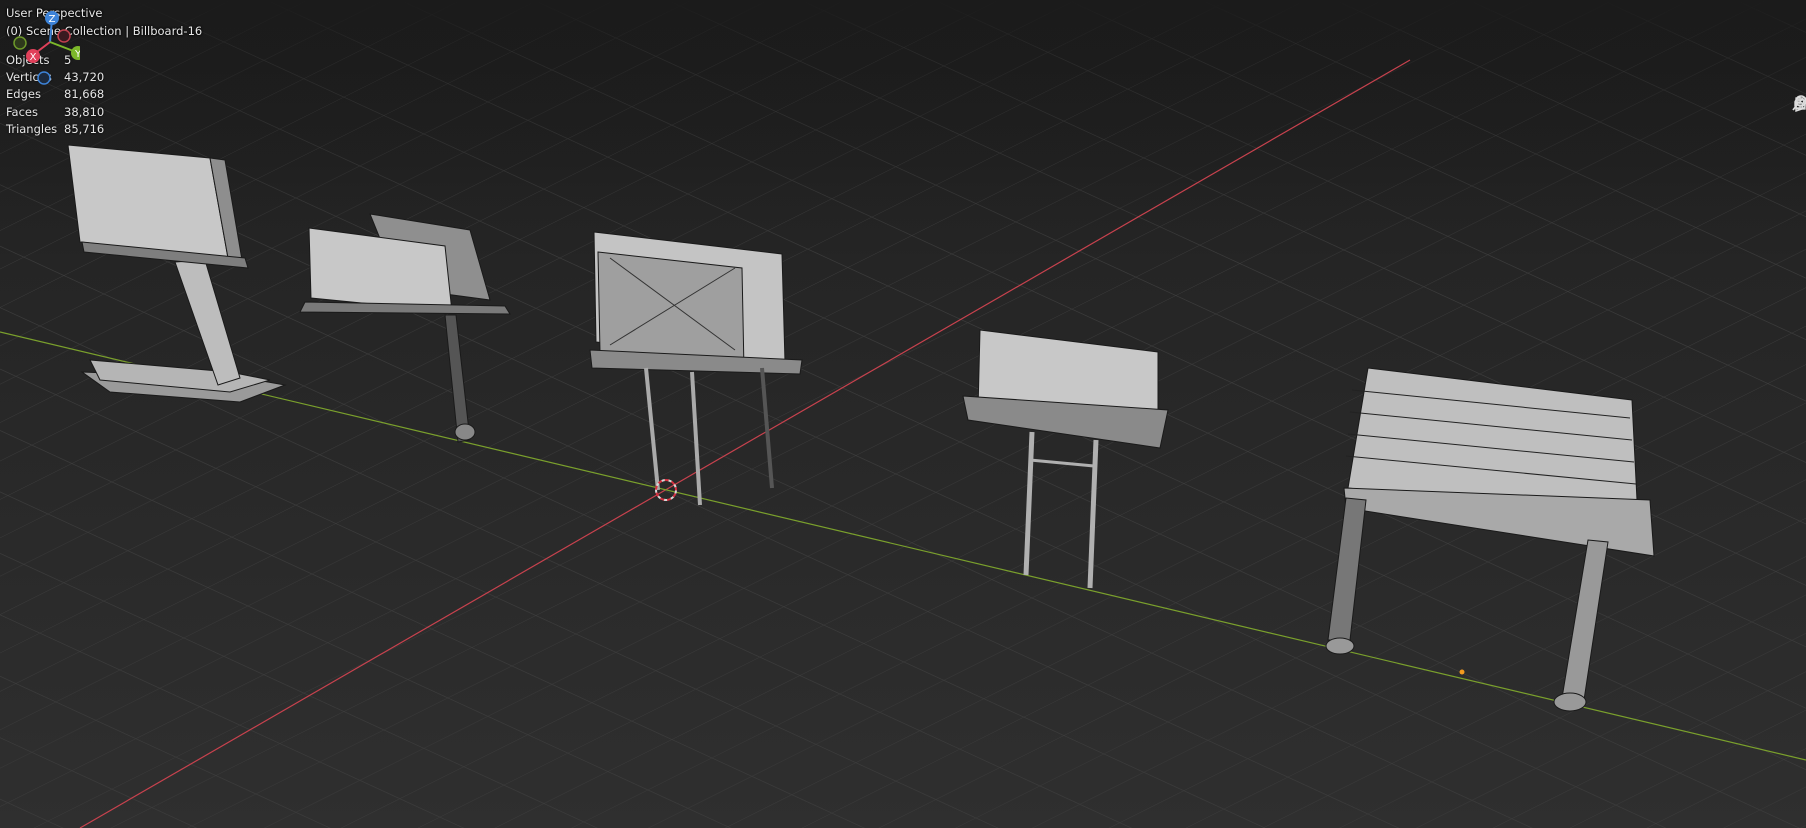 This screenshot has height=828, width=1806. Describe the element at coordinates (40, 47) in the screenshot. I see `navigation-gizmo: Z X Y` at that location.